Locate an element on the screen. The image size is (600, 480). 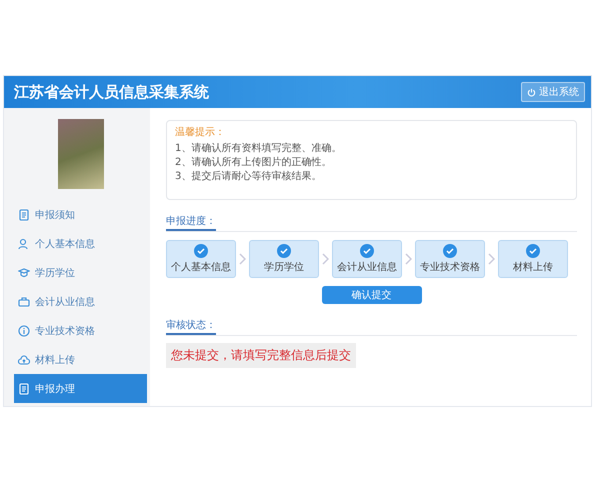
progress-step: 个人基本信息 is located at coordinates (201, 259).